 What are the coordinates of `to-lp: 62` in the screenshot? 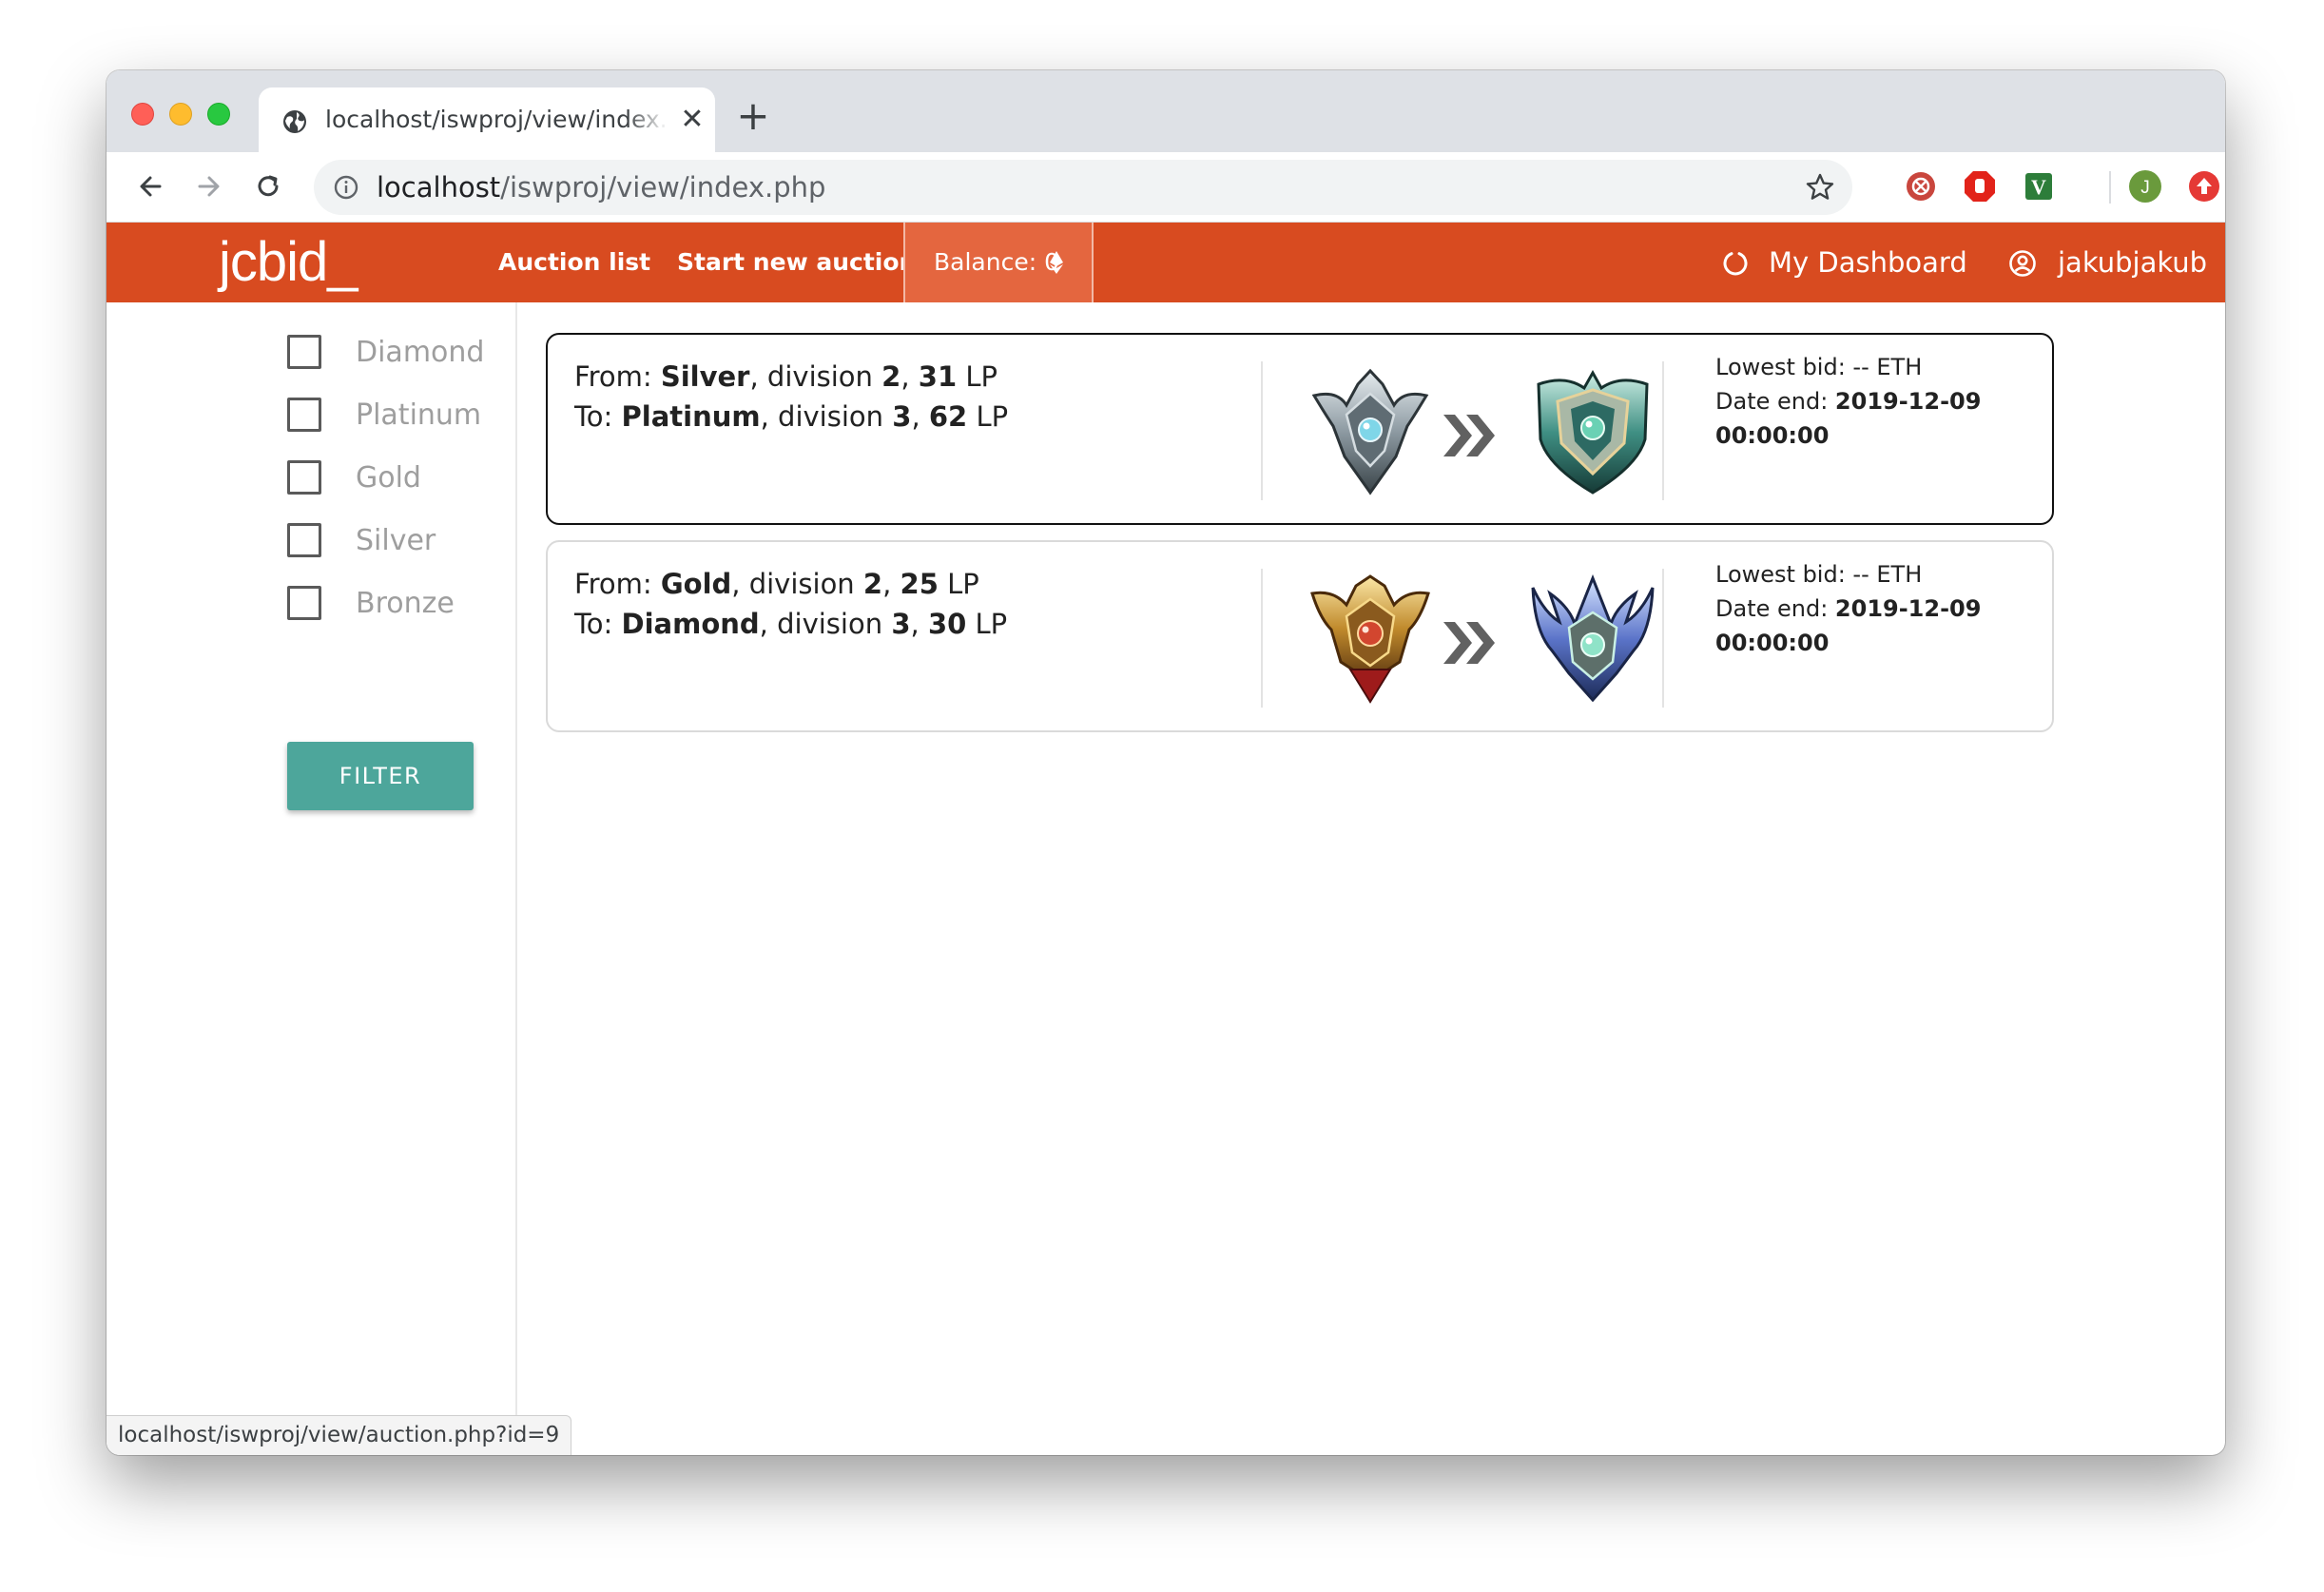 It's located at (948, 416).